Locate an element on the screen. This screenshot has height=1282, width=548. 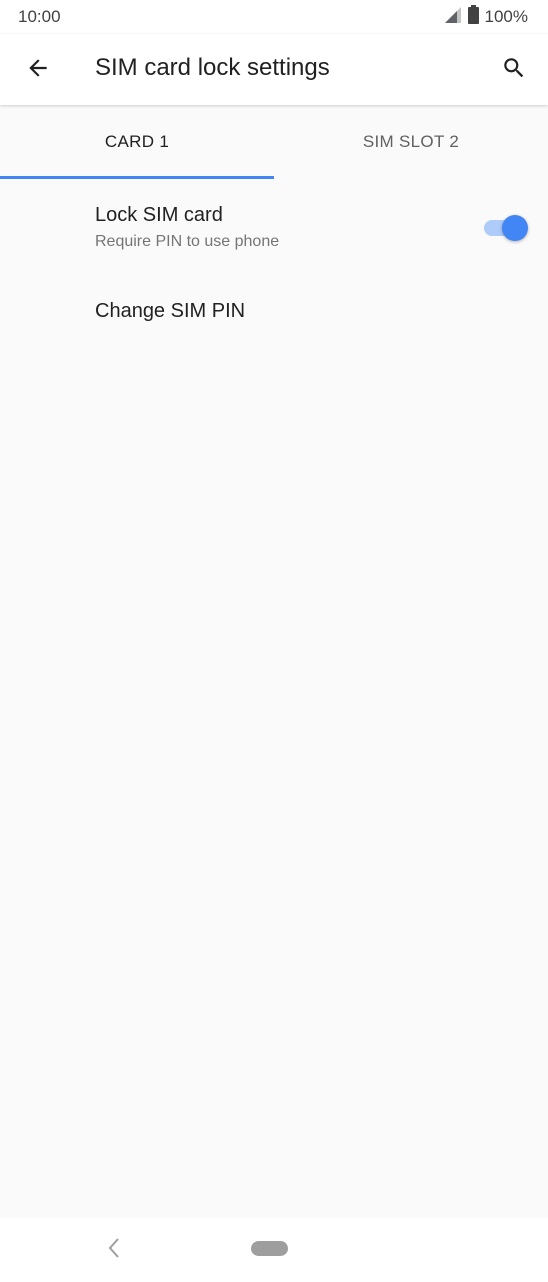
change-sim-pin-setting: Change SIM PIN is located at coordinates (274, 312).